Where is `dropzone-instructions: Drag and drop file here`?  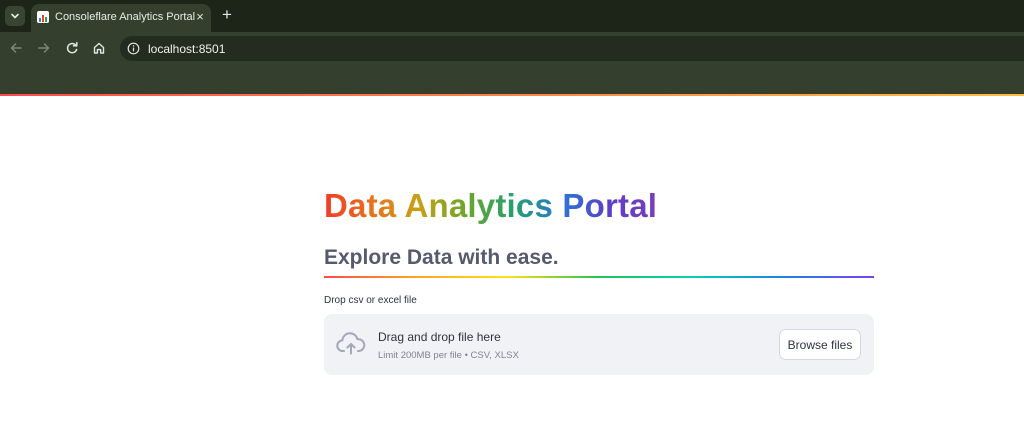
dropzone-instructions: Drag and drop file here is located at coordinates (439, 337).